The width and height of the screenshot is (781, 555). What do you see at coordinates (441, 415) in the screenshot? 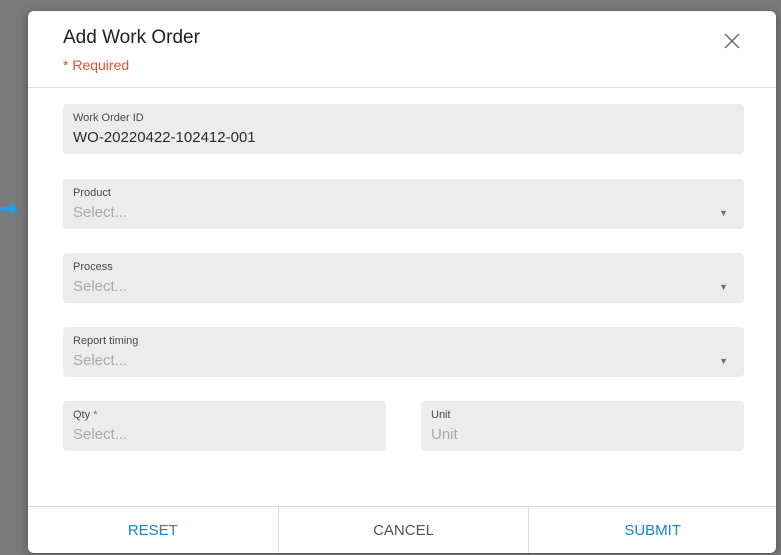
I see `unit-label: Unit` at bounding box center [441, 415].